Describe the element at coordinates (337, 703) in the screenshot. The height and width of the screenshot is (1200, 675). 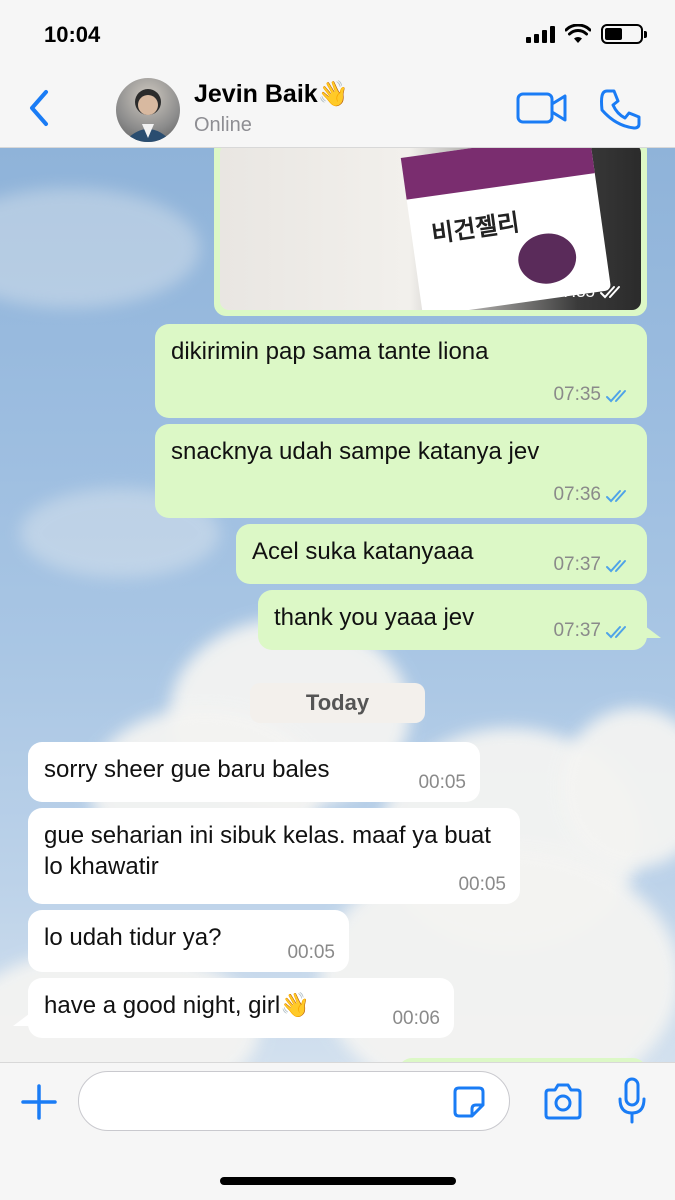
I see `date-divider: Today` at that location.